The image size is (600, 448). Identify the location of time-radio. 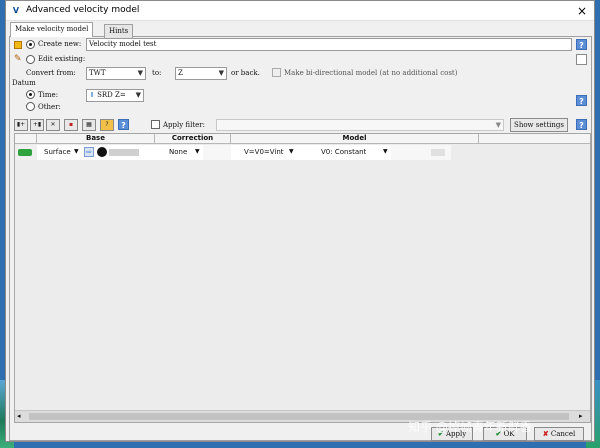
(30, 94).